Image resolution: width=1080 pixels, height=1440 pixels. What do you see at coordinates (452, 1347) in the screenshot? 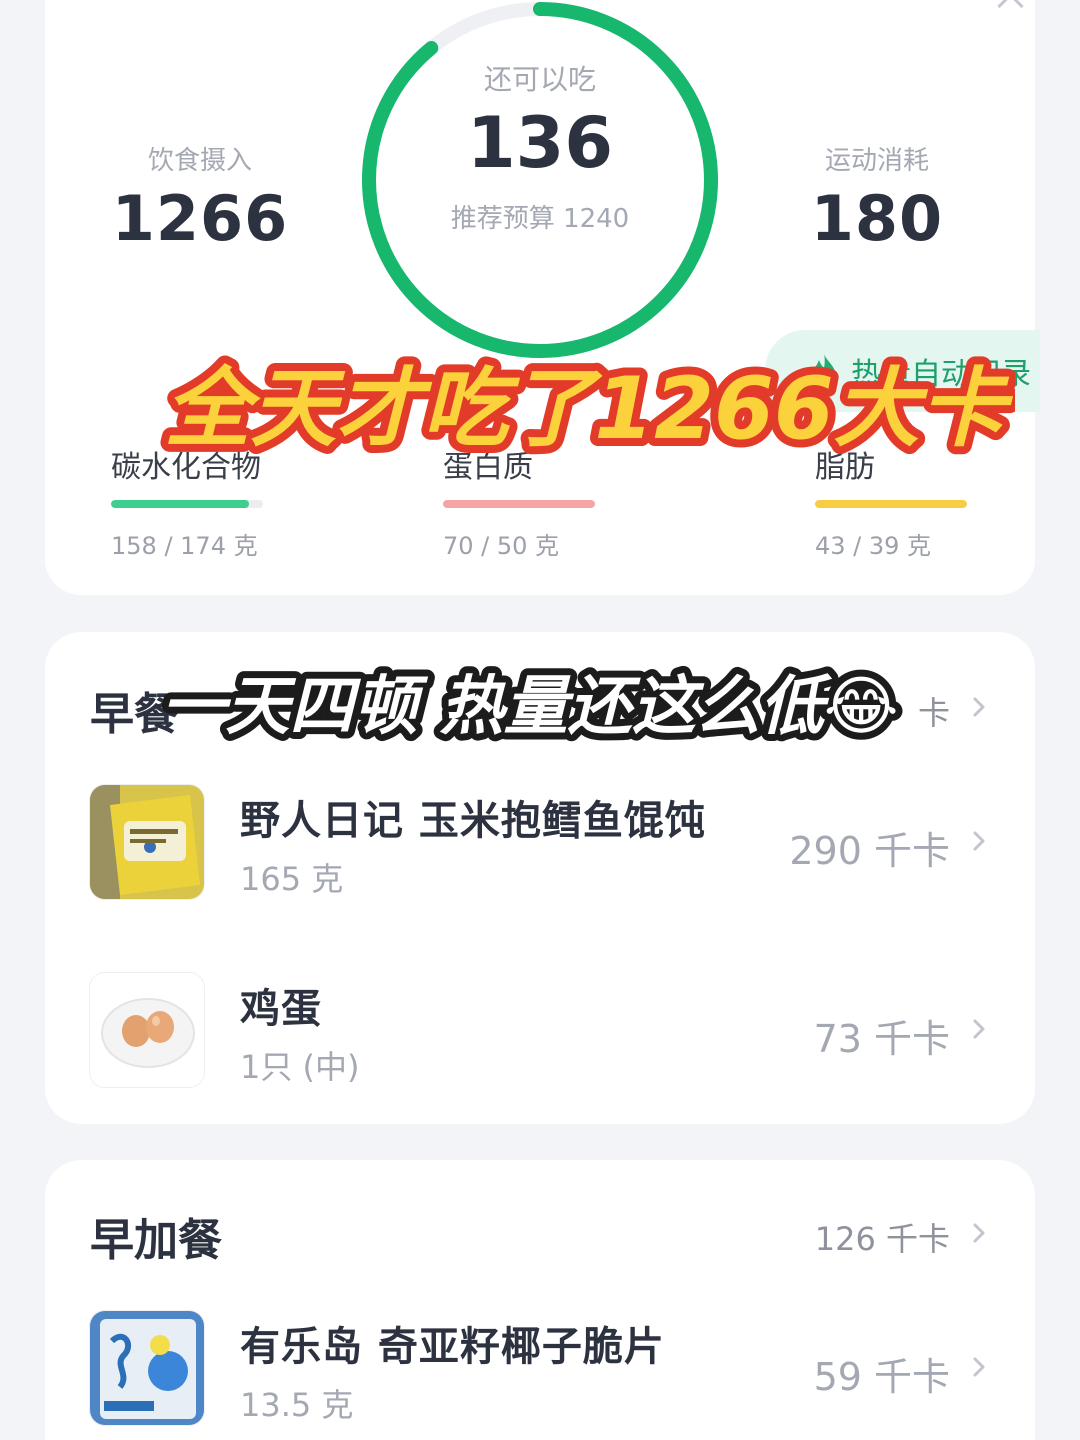
I see `food-name: 有乐岛 奇亚籽椰子脆片` at bounding box center [452, 1347].